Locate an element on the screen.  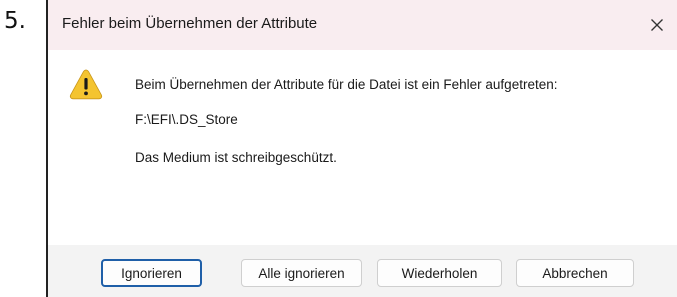
dialog-title: Fehler beim Übernehmen der Attribute is located at coordinates (190, 23).